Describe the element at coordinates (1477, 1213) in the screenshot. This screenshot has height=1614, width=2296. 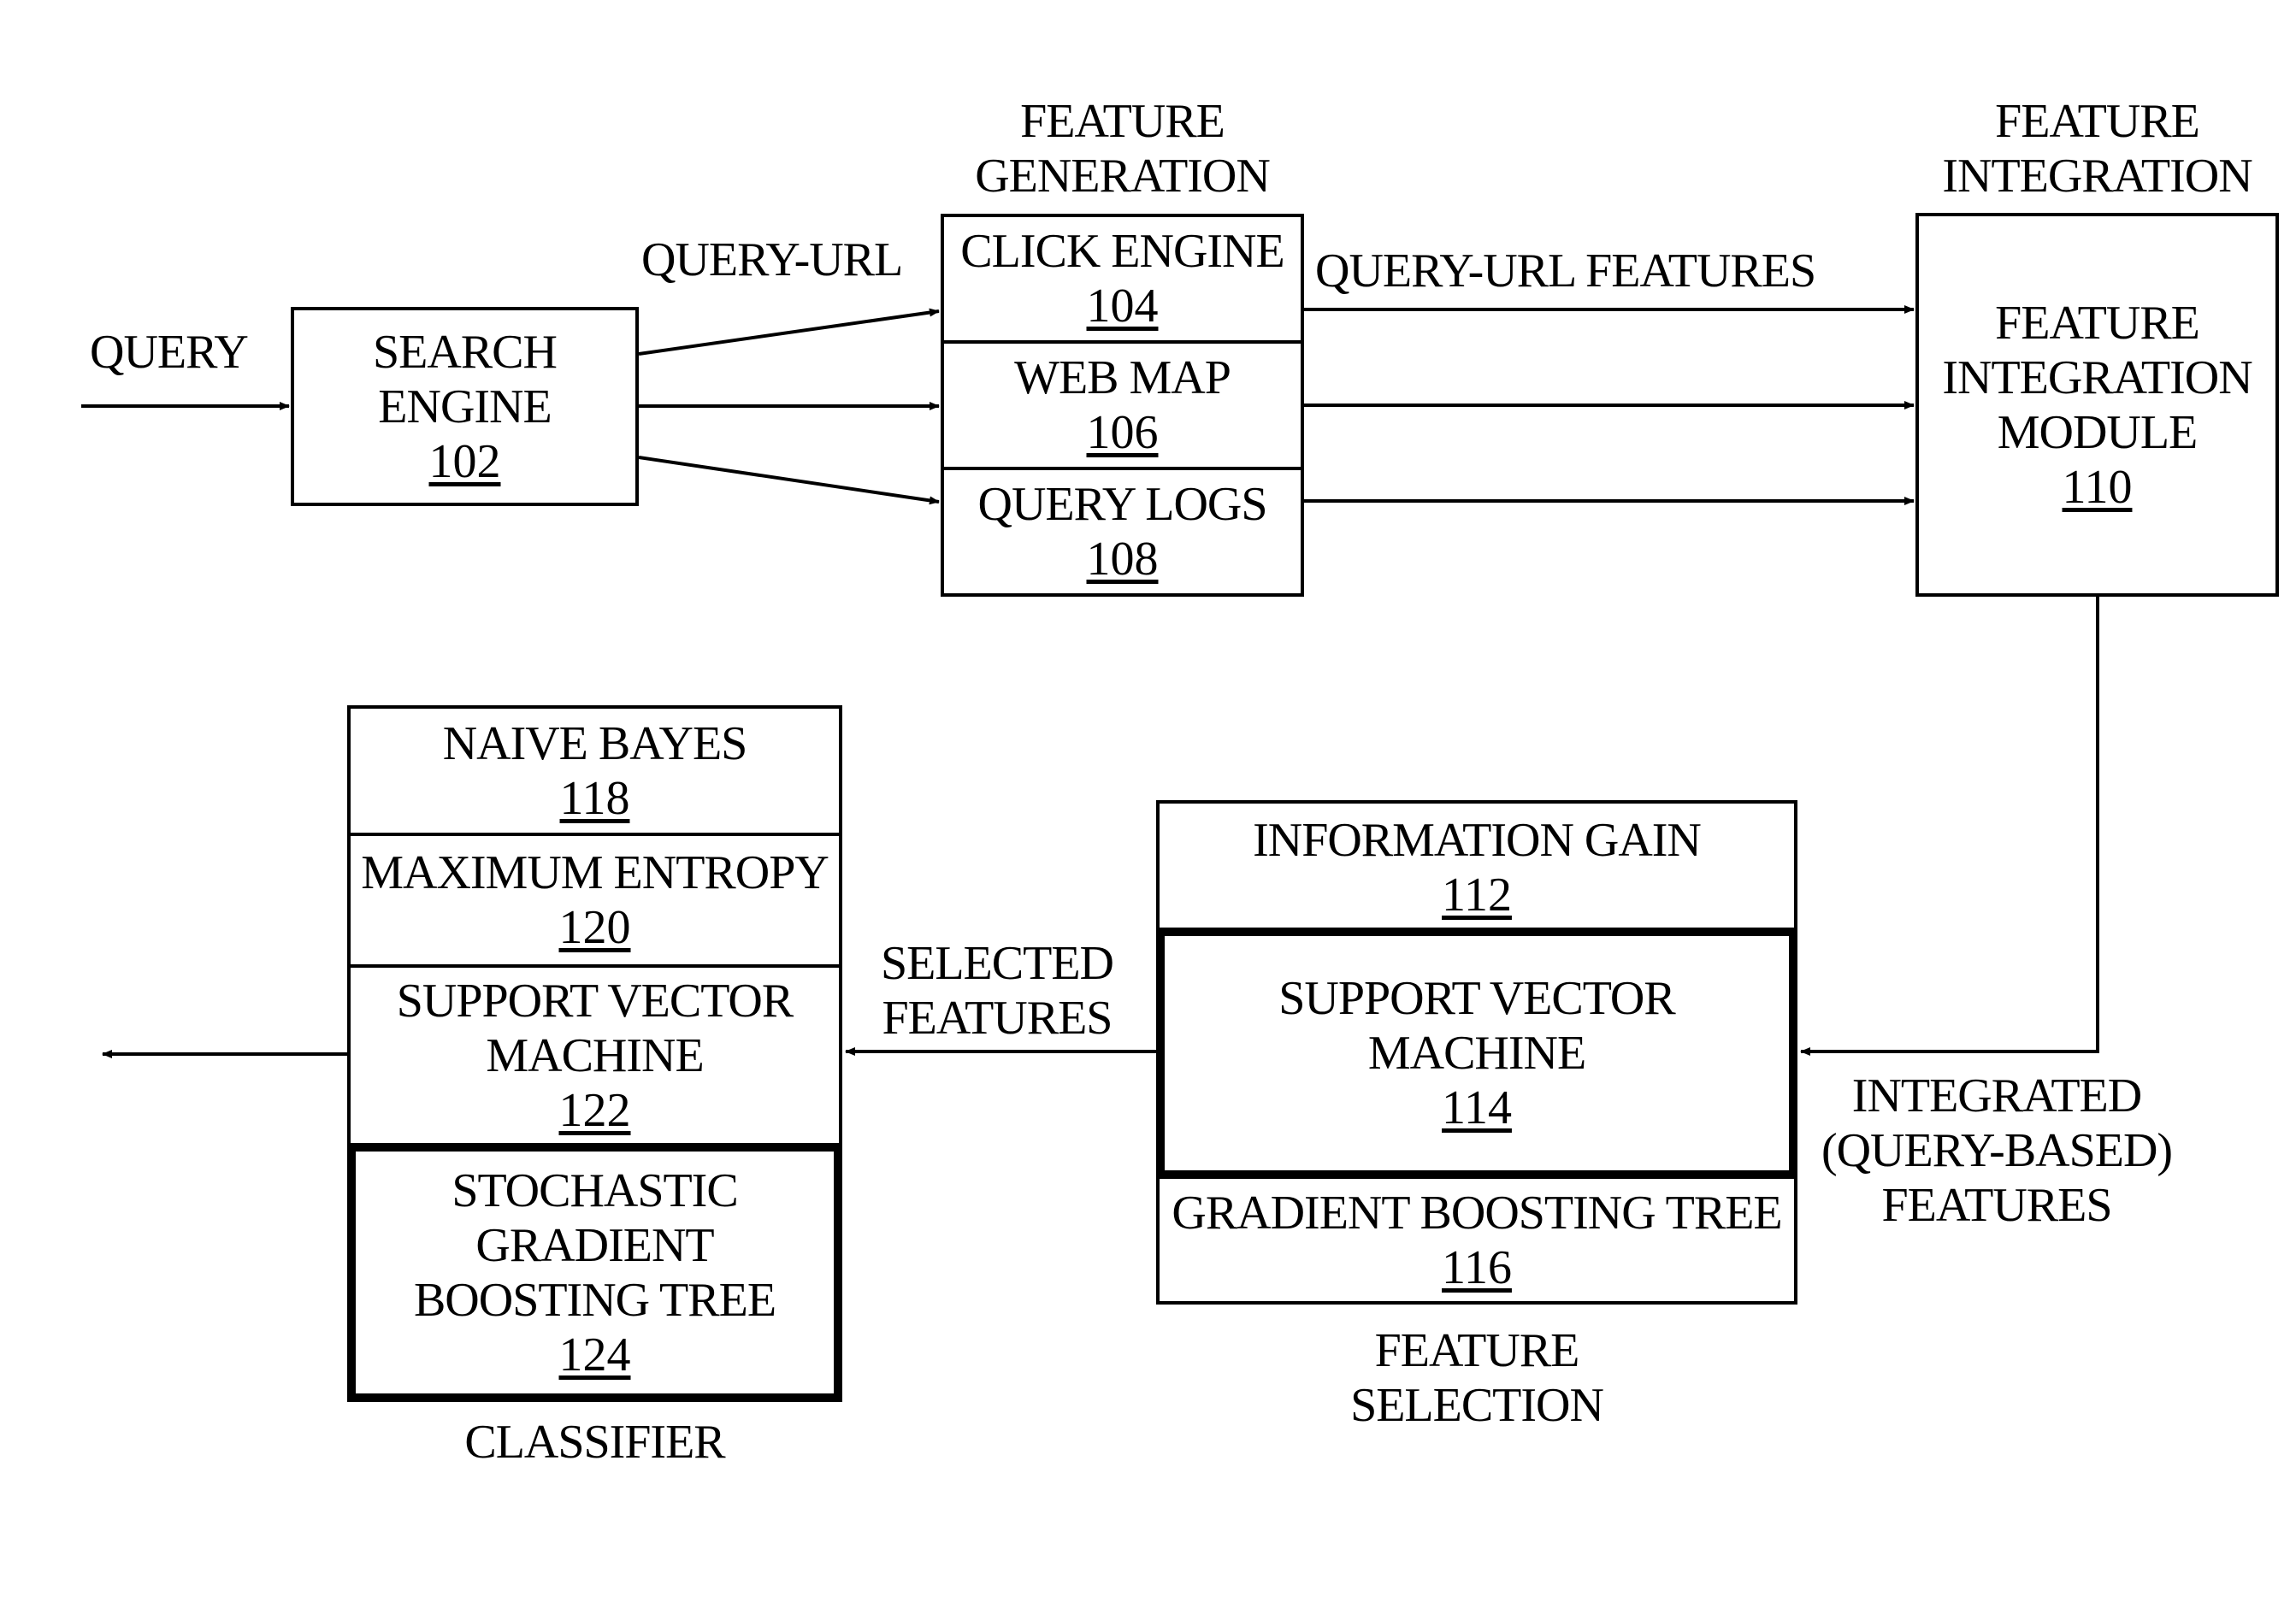
I see `gradient-boosting-tree-label: GRADIENT BOOSTING TREE` at that location.